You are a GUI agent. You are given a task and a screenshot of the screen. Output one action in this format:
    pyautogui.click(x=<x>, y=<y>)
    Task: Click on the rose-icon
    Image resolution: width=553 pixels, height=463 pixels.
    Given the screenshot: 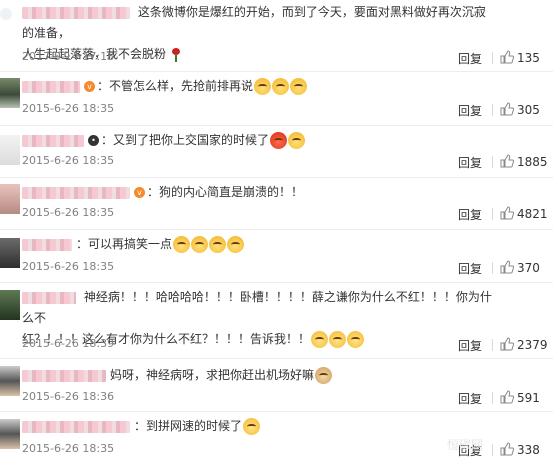 What is the action you would take?
    pyautogui.click(x=176, y=54)
    